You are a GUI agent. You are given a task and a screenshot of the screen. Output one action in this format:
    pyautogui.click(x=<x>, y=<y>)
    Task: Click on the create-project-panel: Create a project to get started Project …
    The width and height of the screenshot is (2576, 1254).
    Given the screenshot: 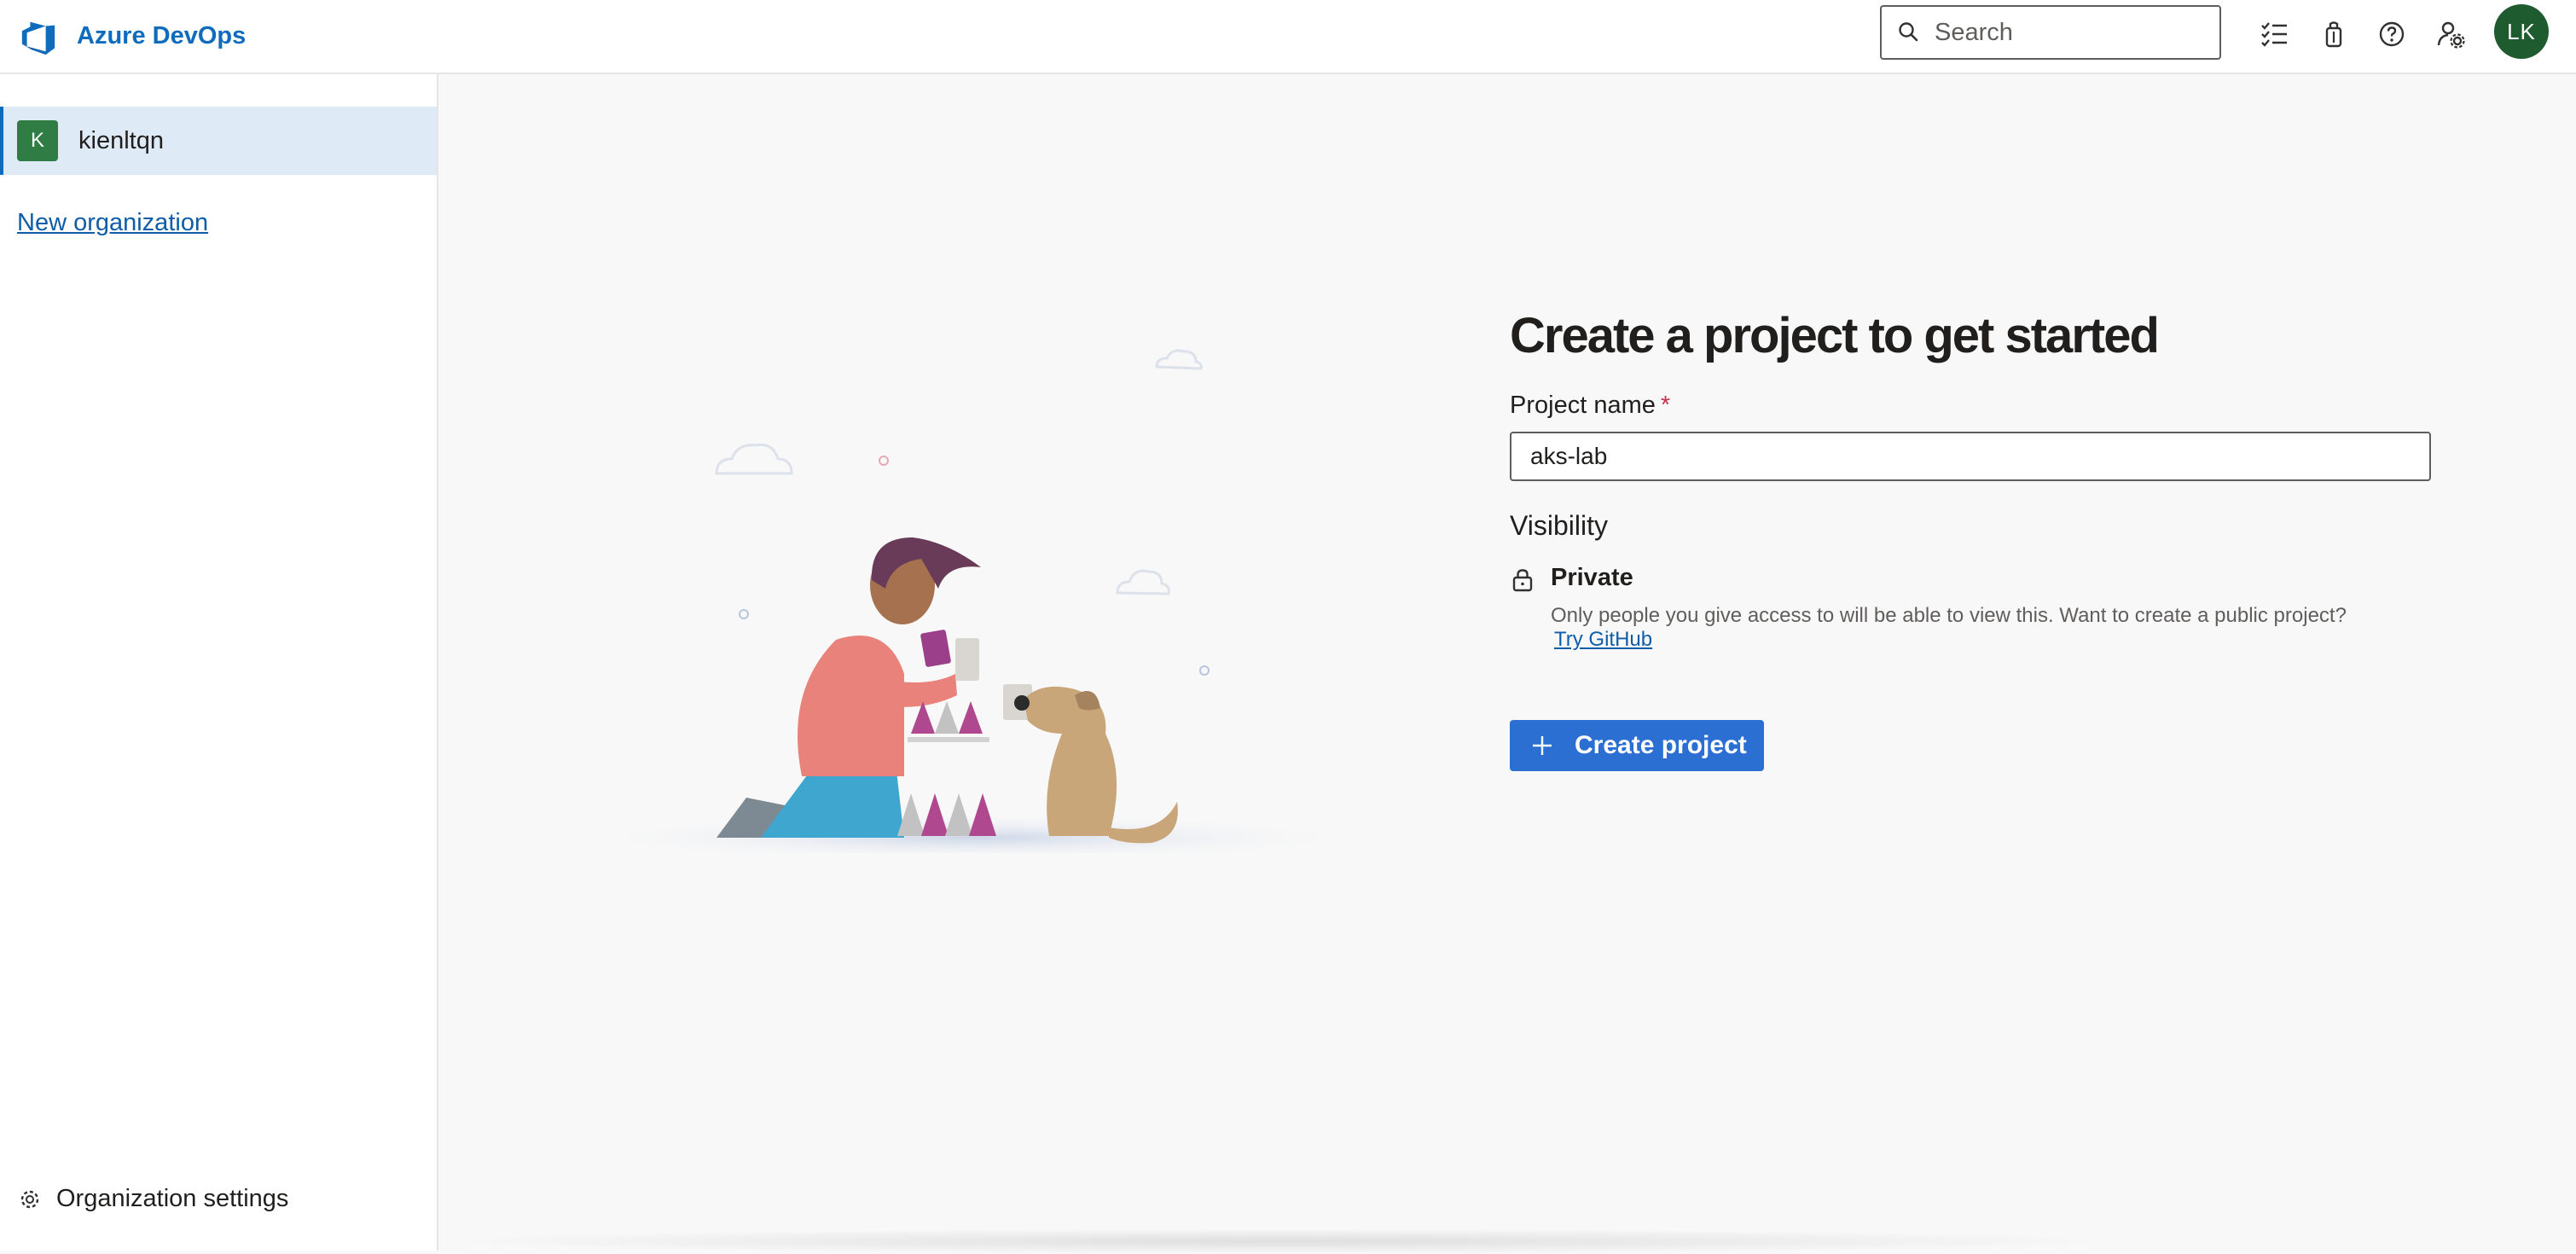 What is the action you would take?
    pyautogui.click(x=1987, y=539)
    